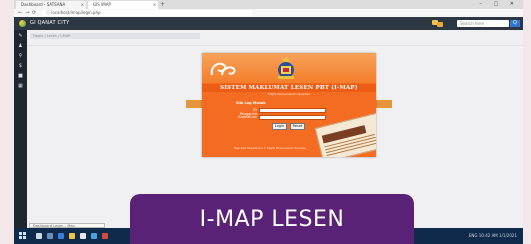  I want to click on caption-text: I-MAP LESEN, so click(272, 219).